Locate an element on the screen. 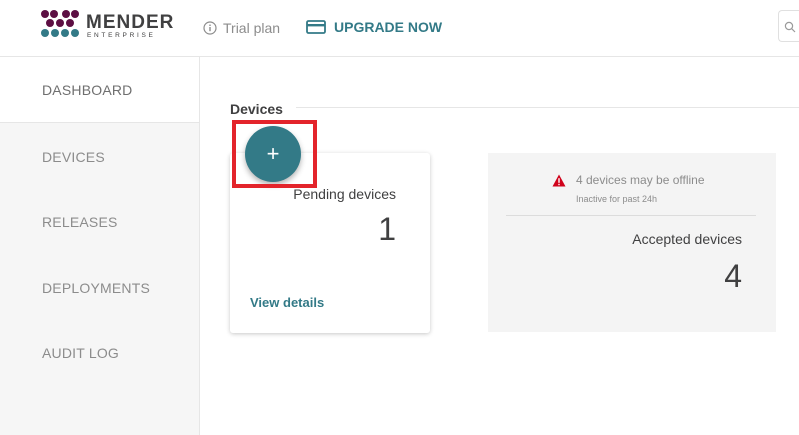 The width and height of the screenshot is (799, 435). logo-name: MENDER is located at coordinates (130, 22).